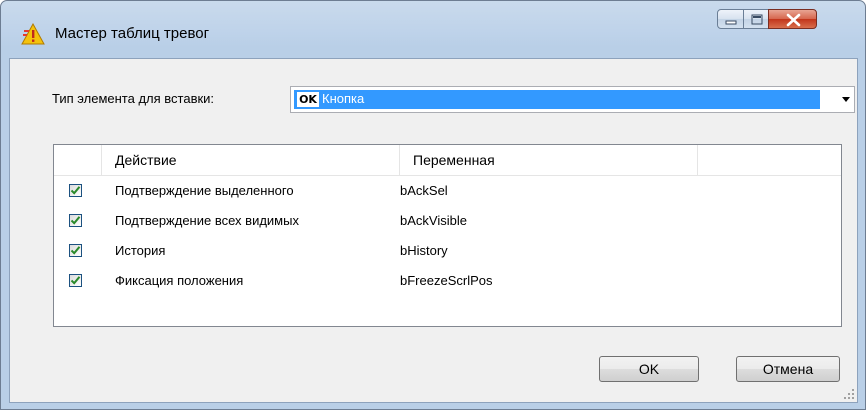 This screenshot has width=866, height=410. I want to click on variable-cell: bAckVisible, so click(433, 220).